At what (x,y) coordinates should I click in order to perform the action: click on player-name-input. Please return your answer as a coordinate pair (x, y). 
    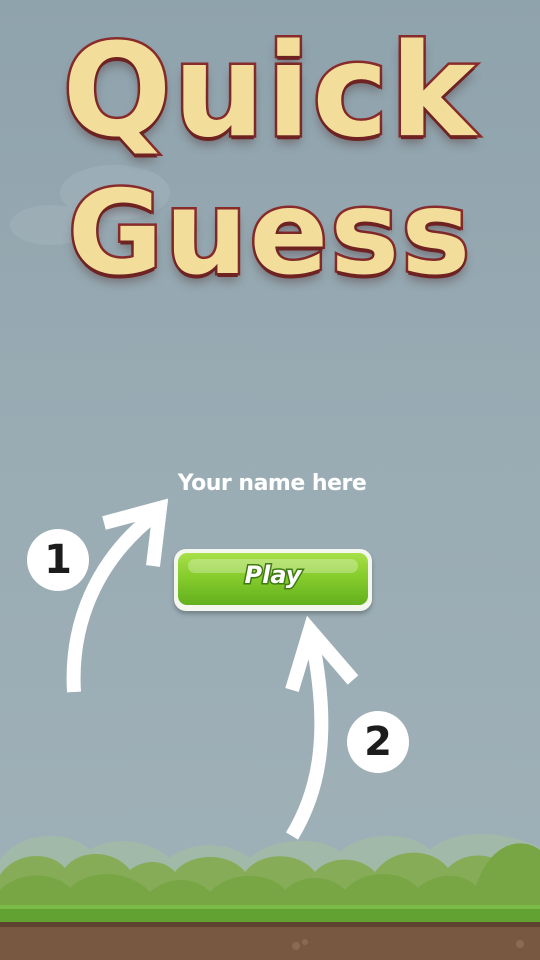
    Looking at the image, I should click on (272, 483).